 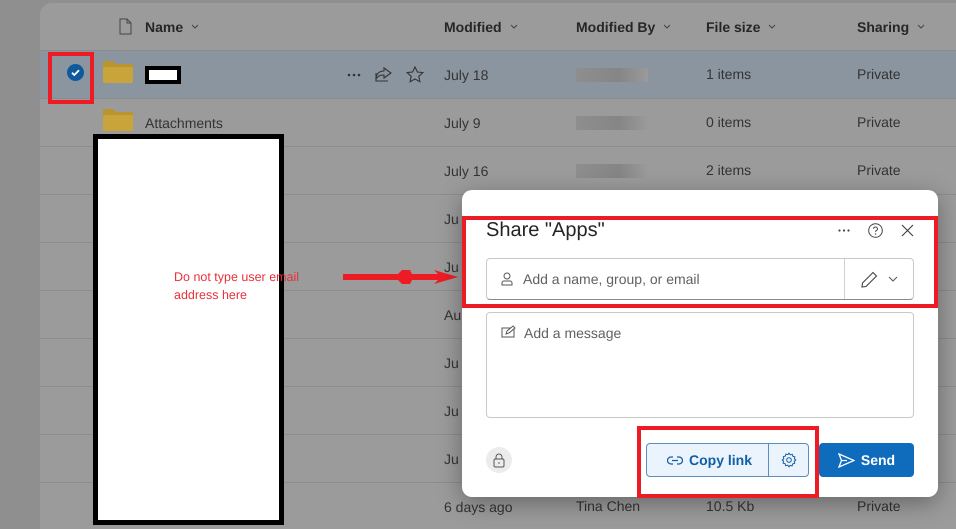 I want to click on star-icon, so click(x=415, y=74).